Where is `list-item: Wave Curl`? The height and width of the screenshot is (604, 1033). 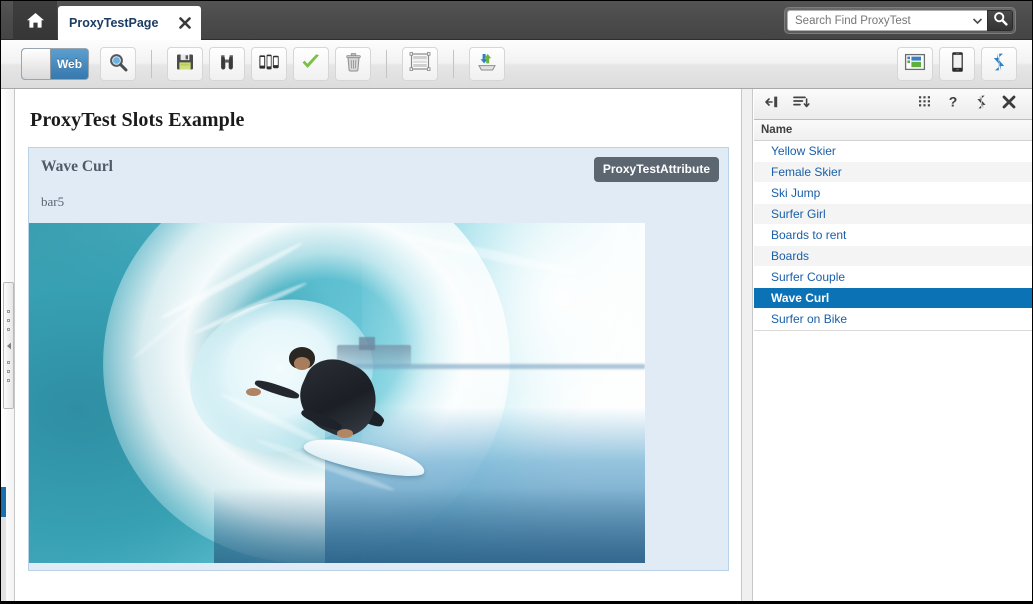 list-item: Wave Curl is located at coordinates (893, 298).